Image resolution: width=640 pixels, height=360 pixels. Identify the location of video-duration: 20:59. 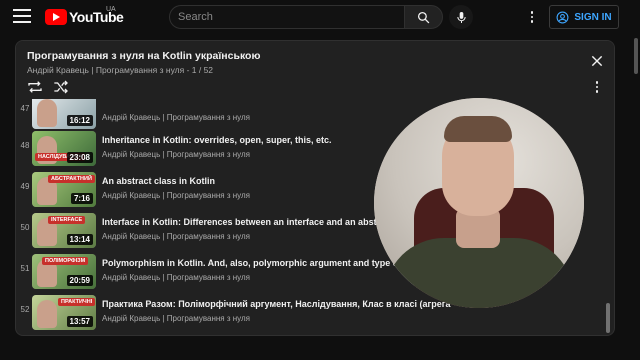
(79, 280).